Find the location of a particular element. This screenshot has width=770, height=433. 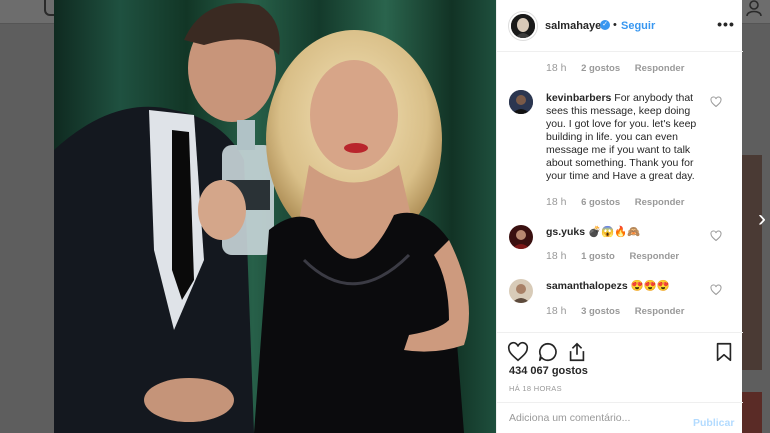

publish-button: Publicar is located at coordinates (713, 423).